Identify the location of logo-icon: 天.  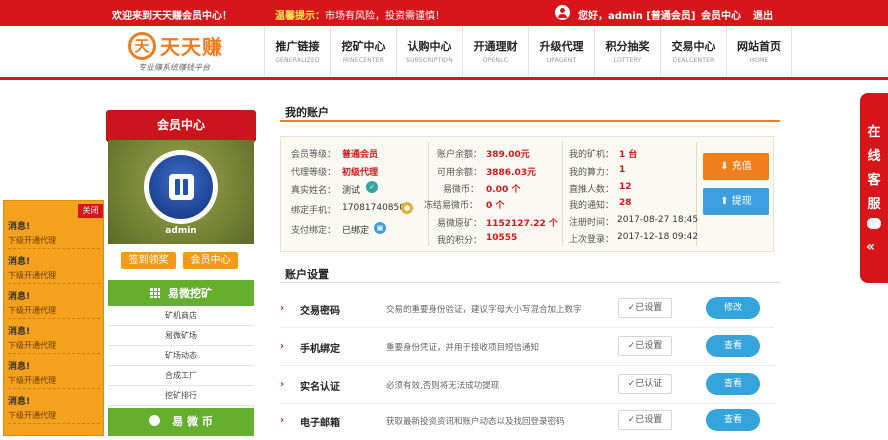
(142, 46).